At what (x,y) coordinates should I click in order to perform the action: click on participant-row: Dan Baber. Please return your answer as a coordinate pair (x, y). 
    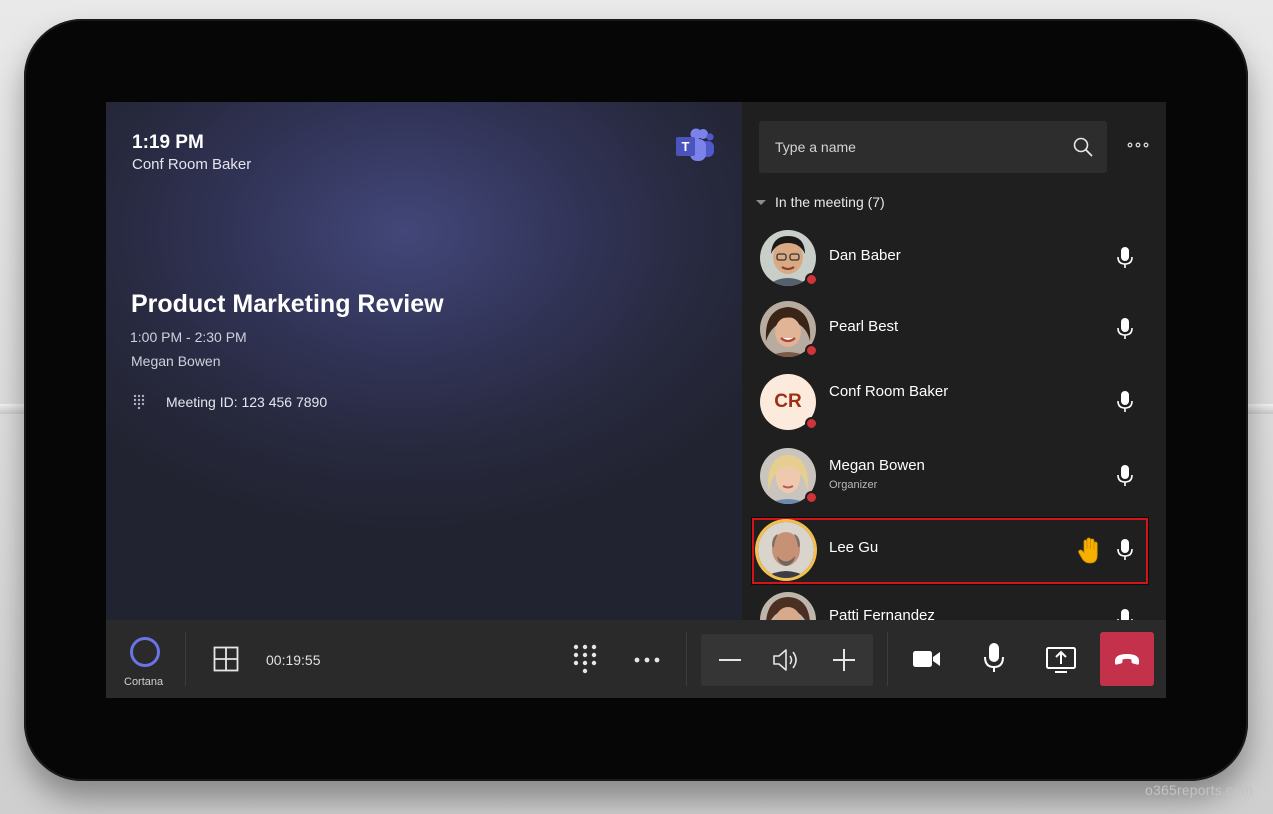
    Looking at the image, I should click on (950, 260).